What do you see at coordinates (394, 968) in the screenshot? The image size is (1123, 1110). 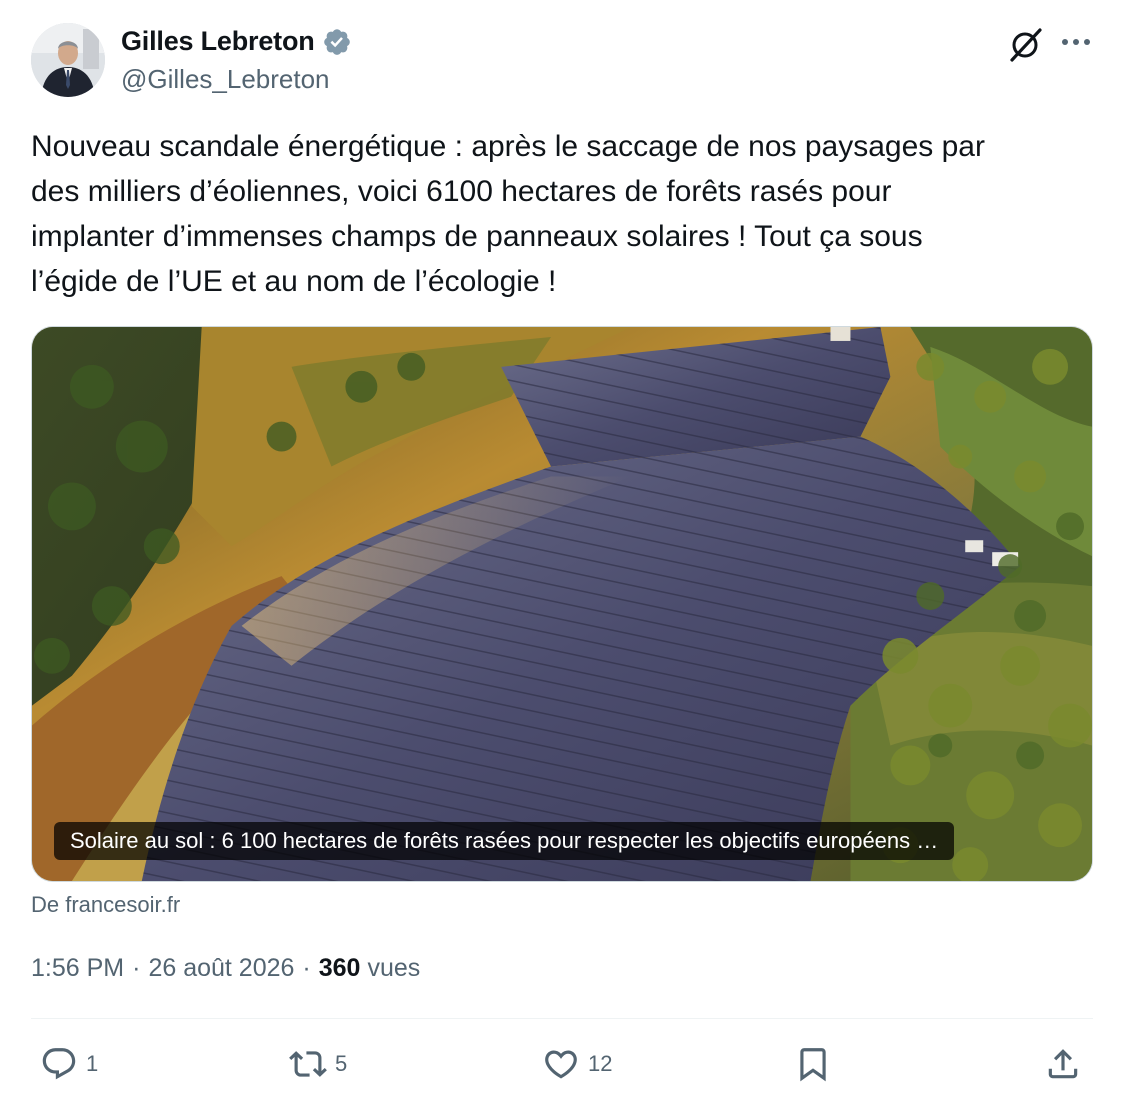 I see `views-label: vues` at bounding box center [394, 968].